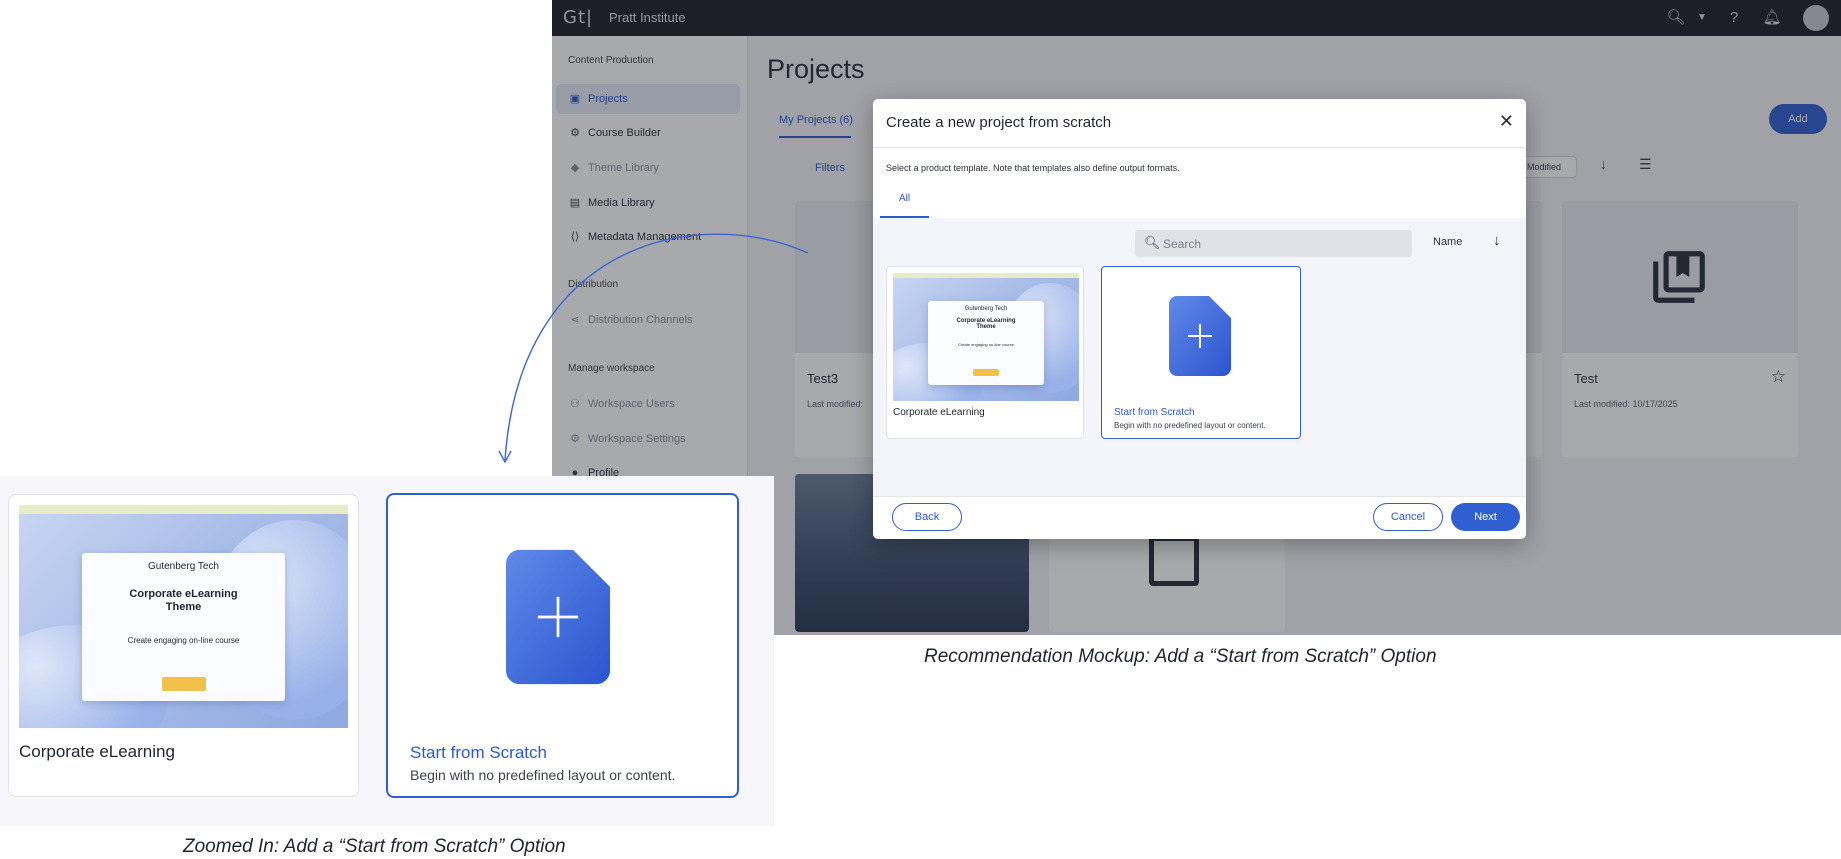  Describe the element at coordinates (97, 751) in the screenshot. I see `template-name: Corporate eLearning` at that location.